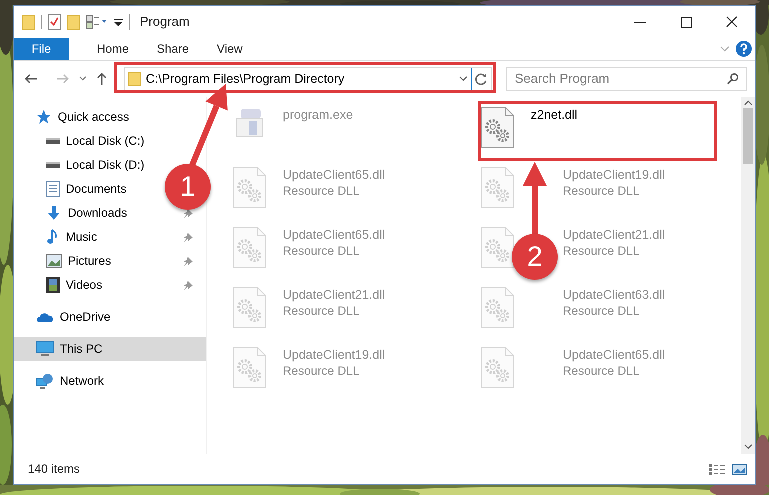  What do you see at coordinates (53, 285) in the screenshot?
I see `film-icon` at bounding box center [53, 285].